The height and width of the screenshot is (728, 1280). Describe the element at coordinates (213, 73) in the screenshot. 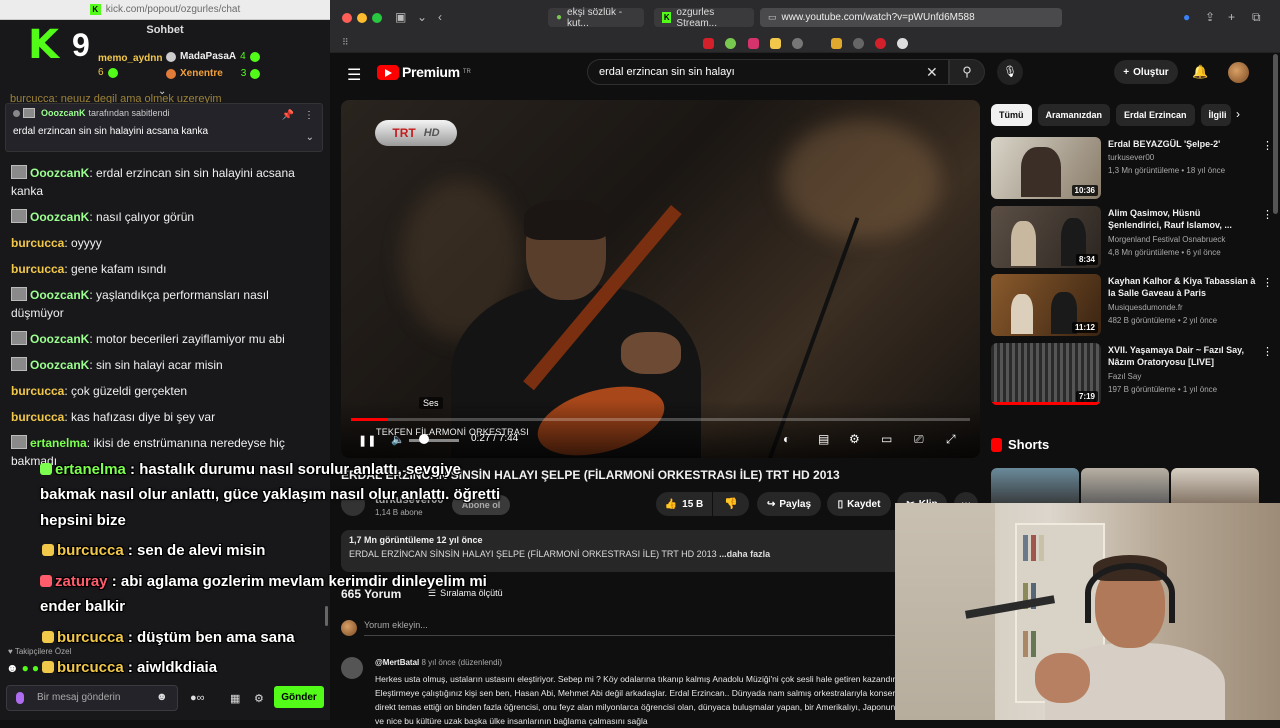

I see `leaderboard-entry: Xenentre 3` at that location.